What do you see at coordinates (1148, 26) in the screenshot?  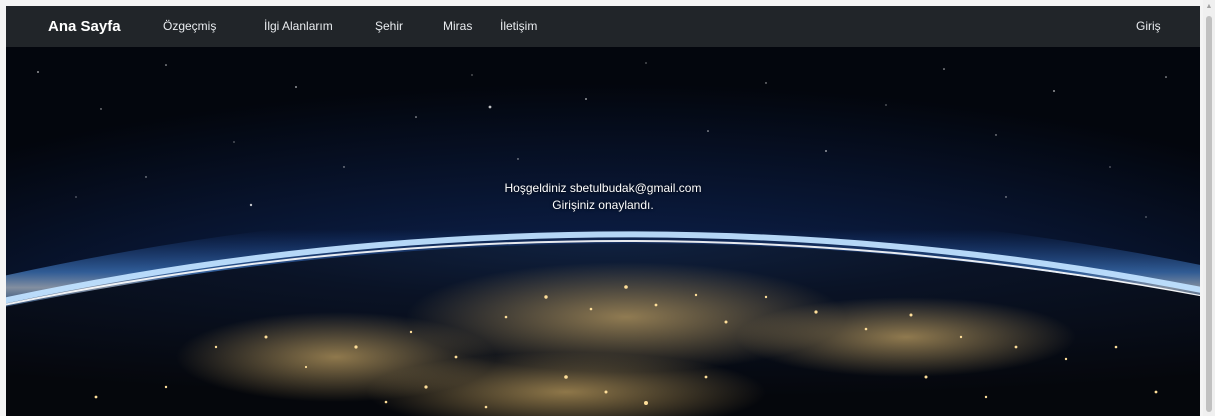 I see `login-link: Giriş` at bounding box center [1148, 26].